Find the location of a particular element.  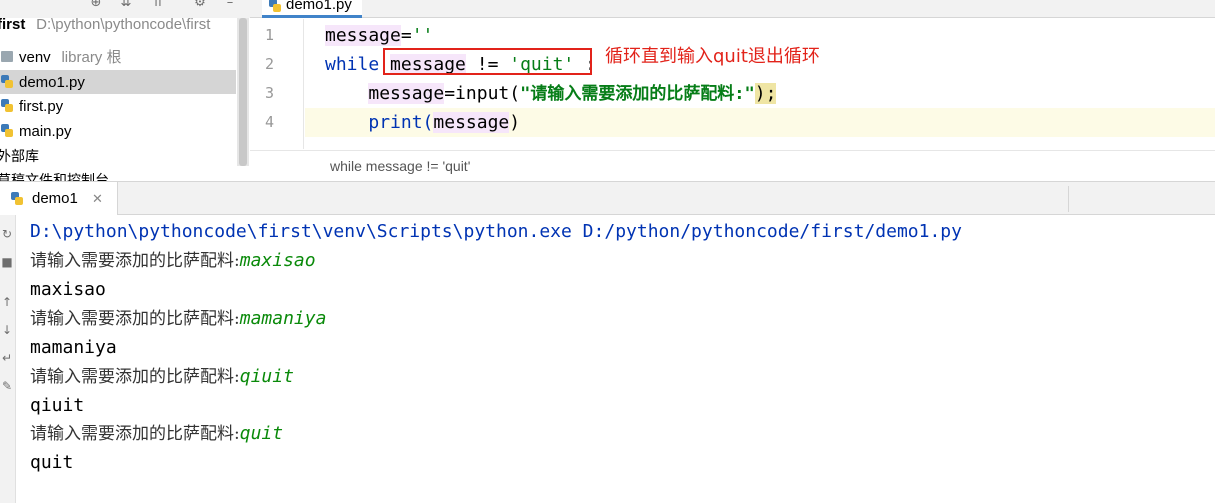

console-prompt-line: 请输入需要添加的比萨配料:quit is located at coordinates (156, 433).